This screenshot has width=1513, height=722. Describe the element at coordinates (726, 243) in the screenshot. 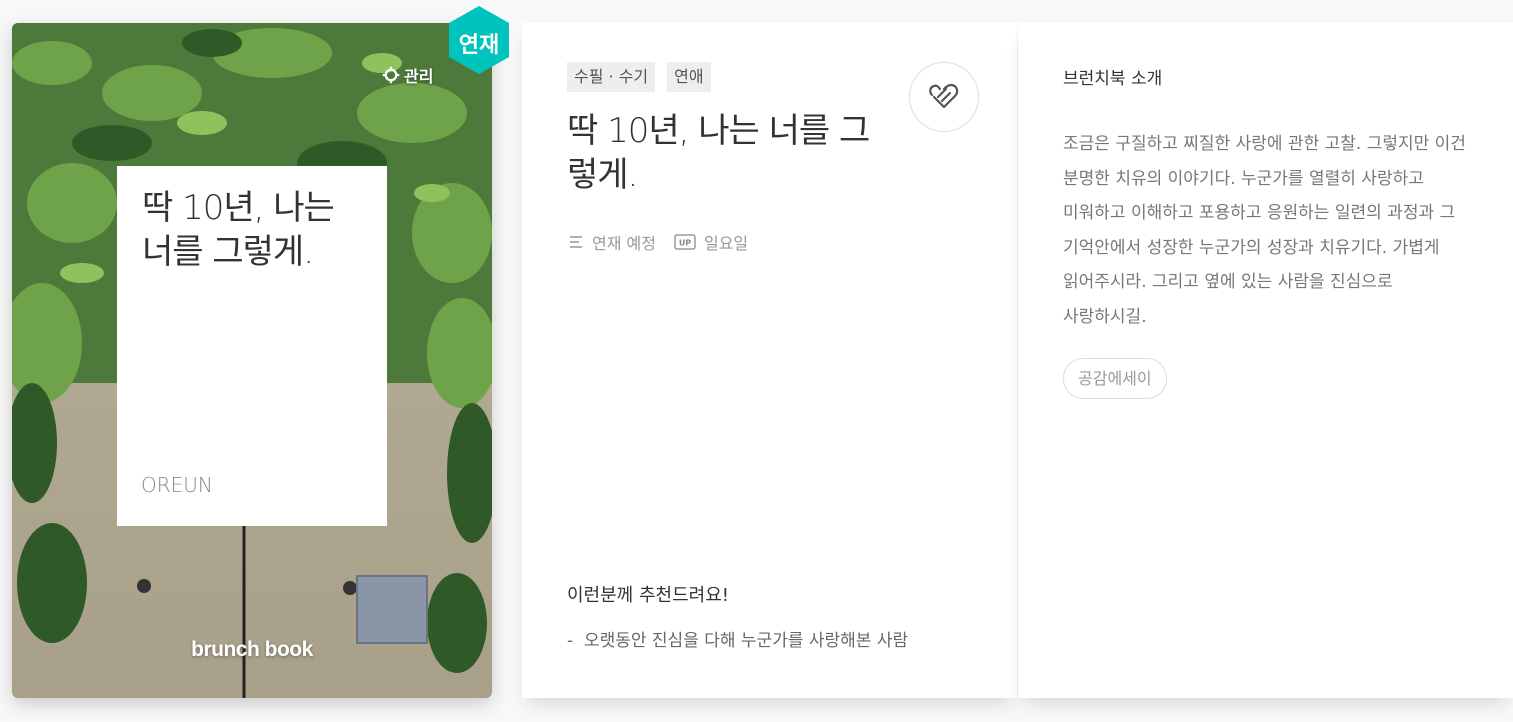

I see `publish-day-label: 일요일` at that location.